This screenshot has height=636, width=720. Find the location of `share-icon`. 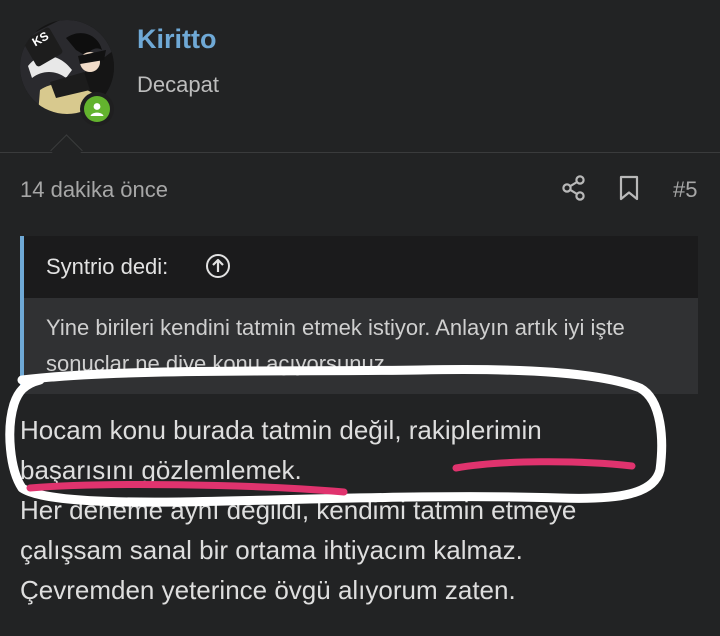

share-icon is located at coordinates (573, 188).